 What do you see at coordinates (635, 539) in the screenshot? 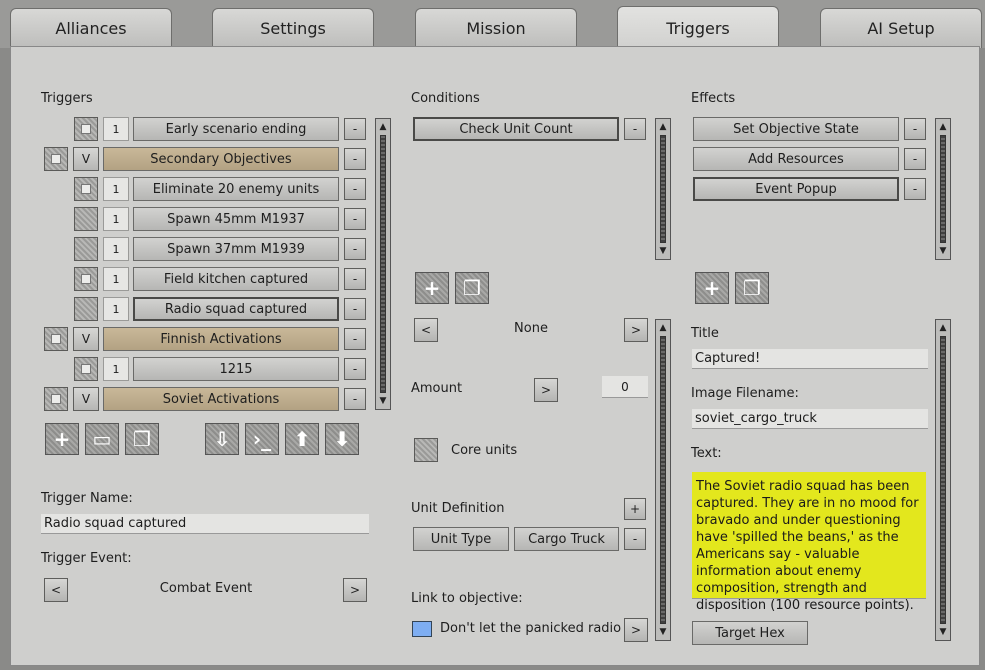
I see `remove-unit-definition-button: -` at bounding box center [635, 539].